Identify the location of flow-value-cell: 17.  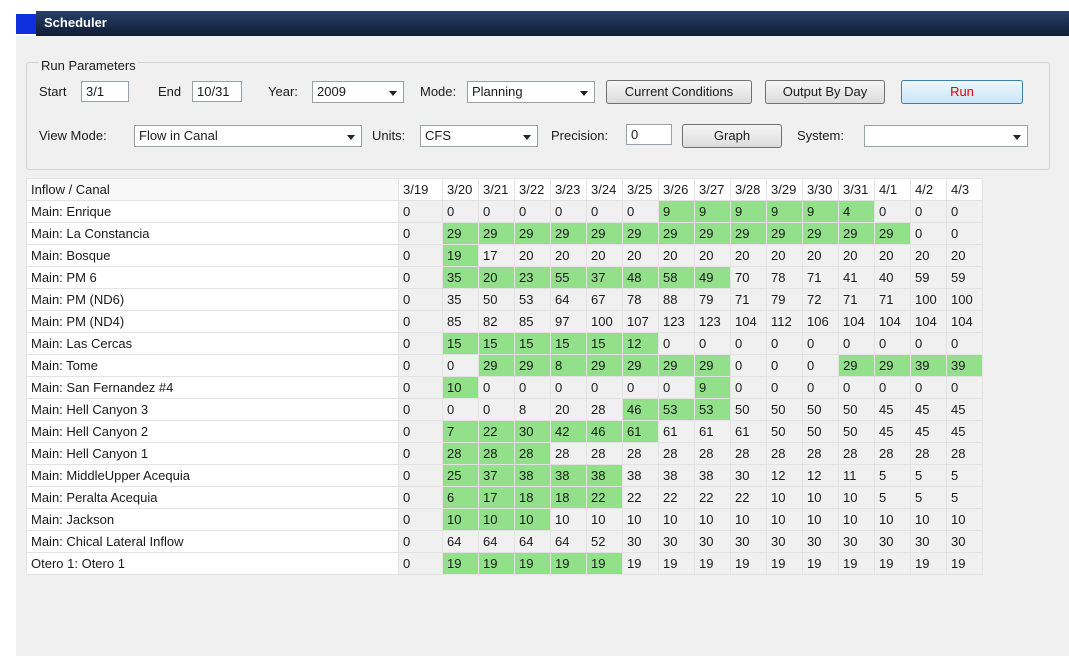
(496, 255).